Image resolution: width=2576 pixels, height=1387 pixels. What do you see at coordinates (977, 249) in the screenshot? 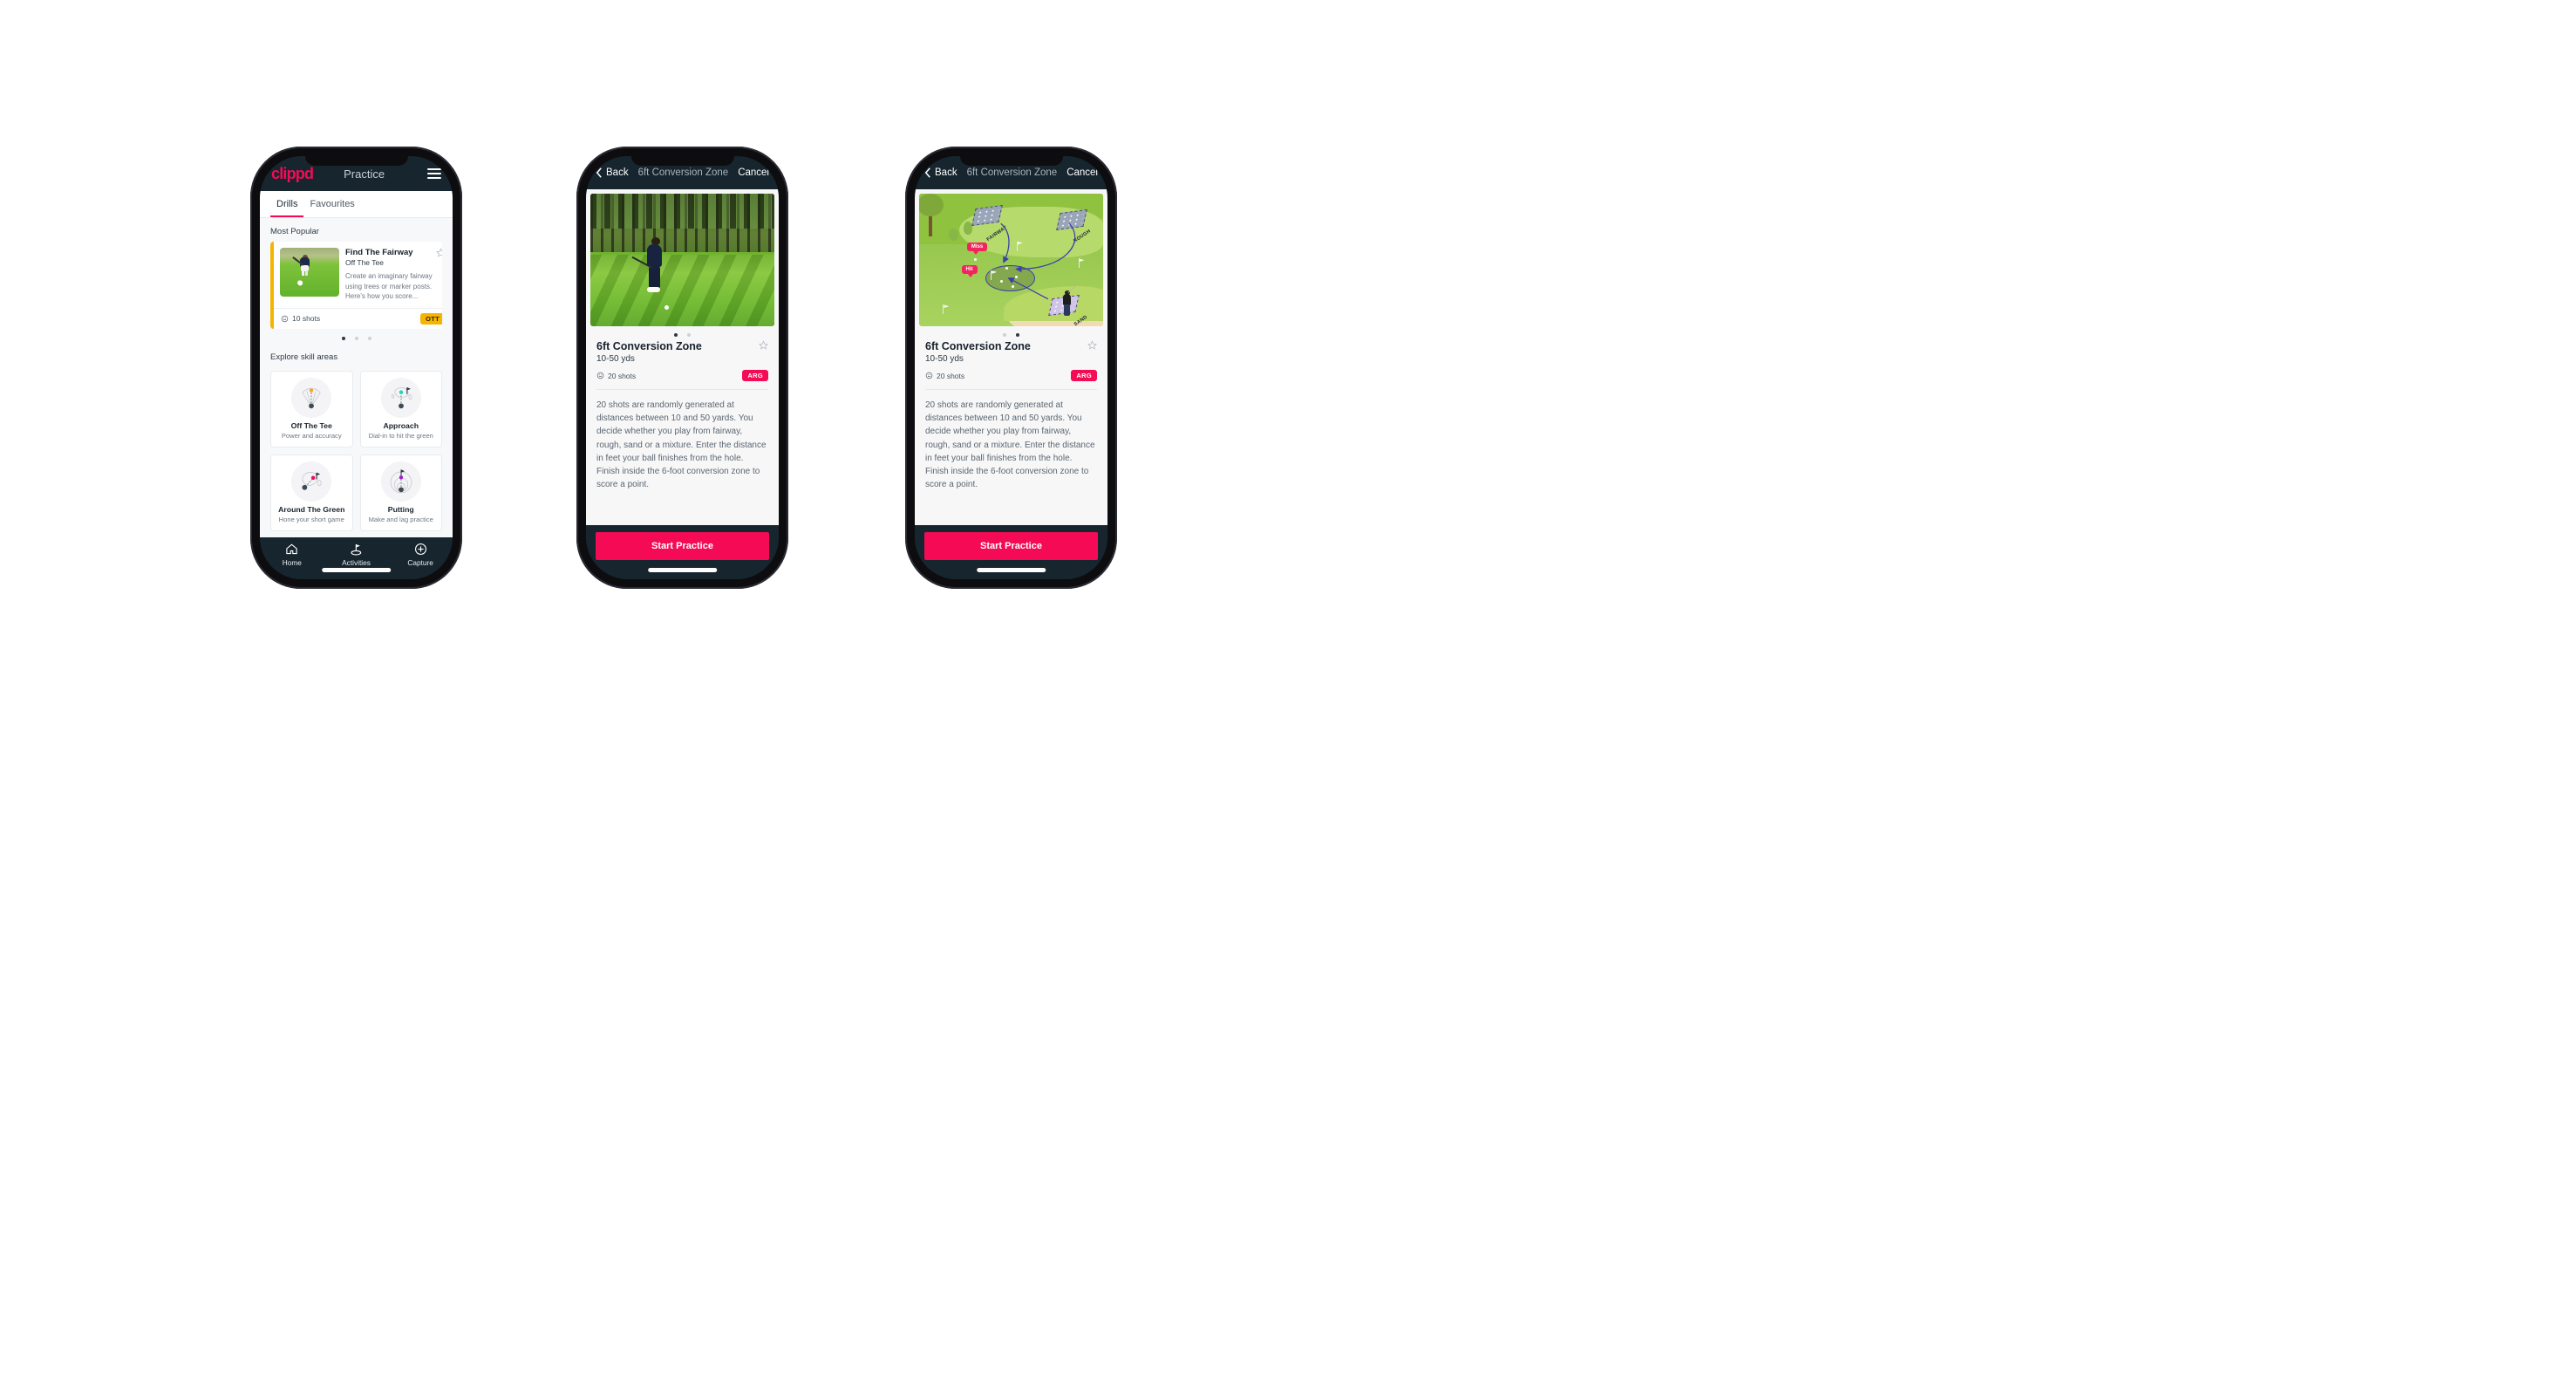
I see `miss-tag: Miss` at bounding box center [977, 249].